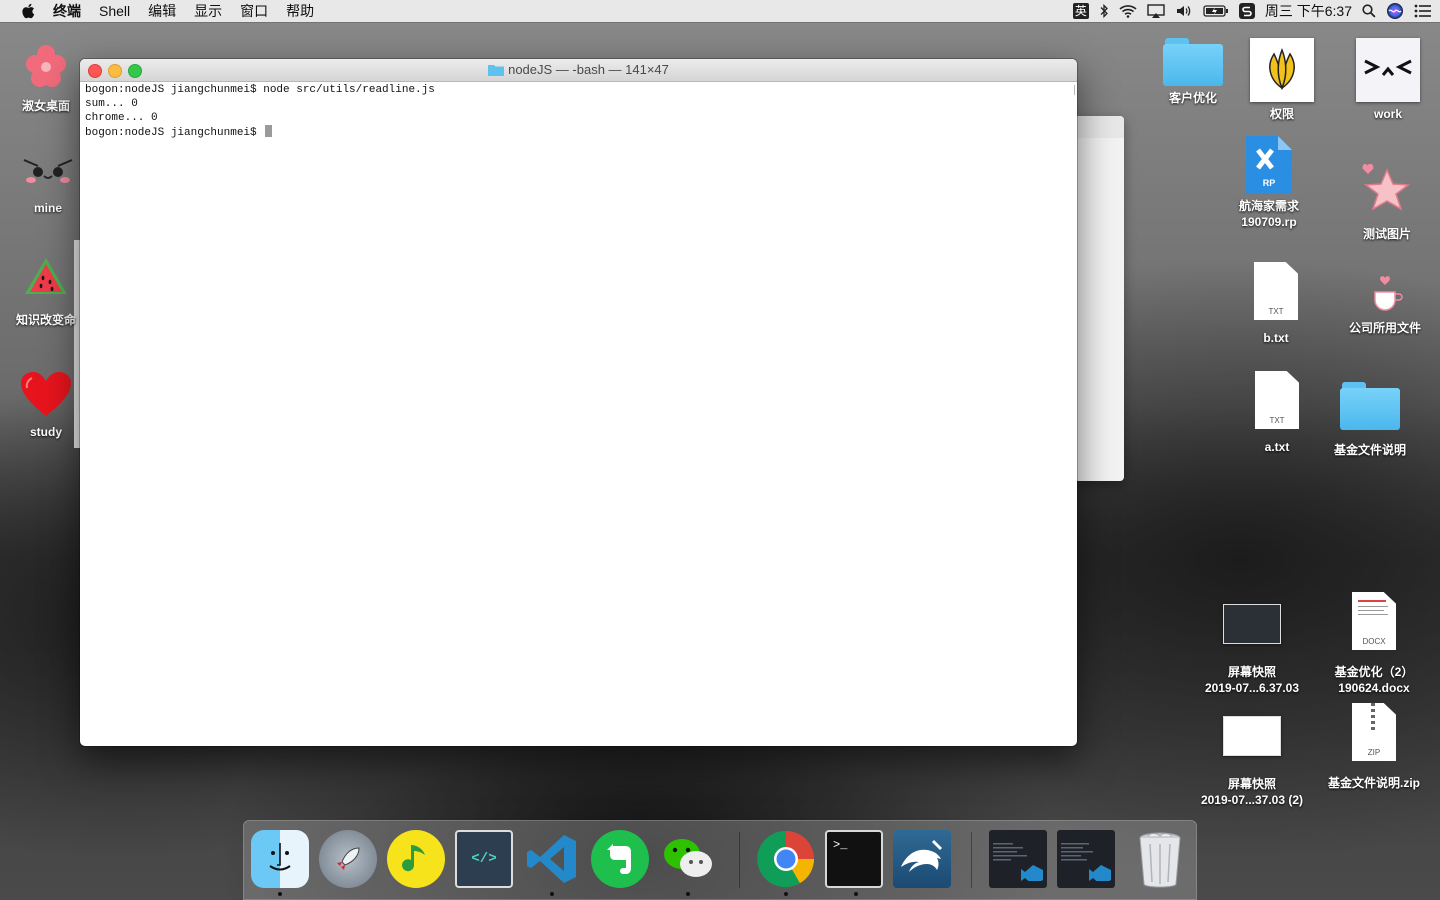  I want to click on terminal-line: chrome... 0, so click(121, 118).